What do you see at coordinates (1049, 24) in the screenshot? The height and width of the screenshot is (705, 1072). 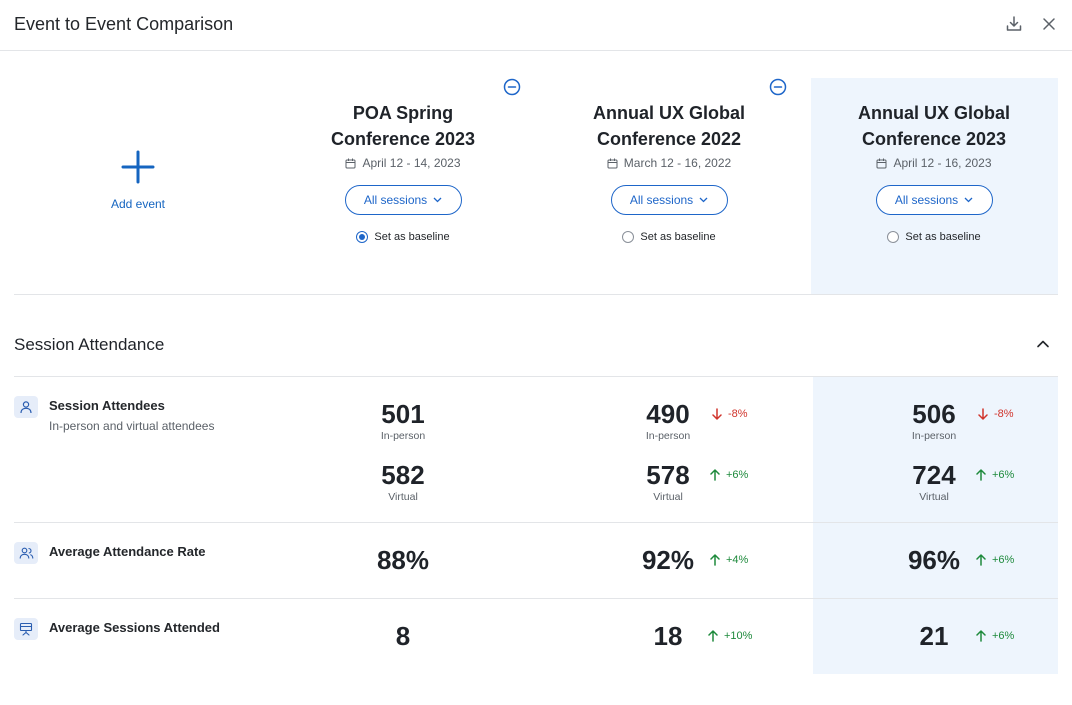 I see `close-icon` at bounding box center [1049, 24].